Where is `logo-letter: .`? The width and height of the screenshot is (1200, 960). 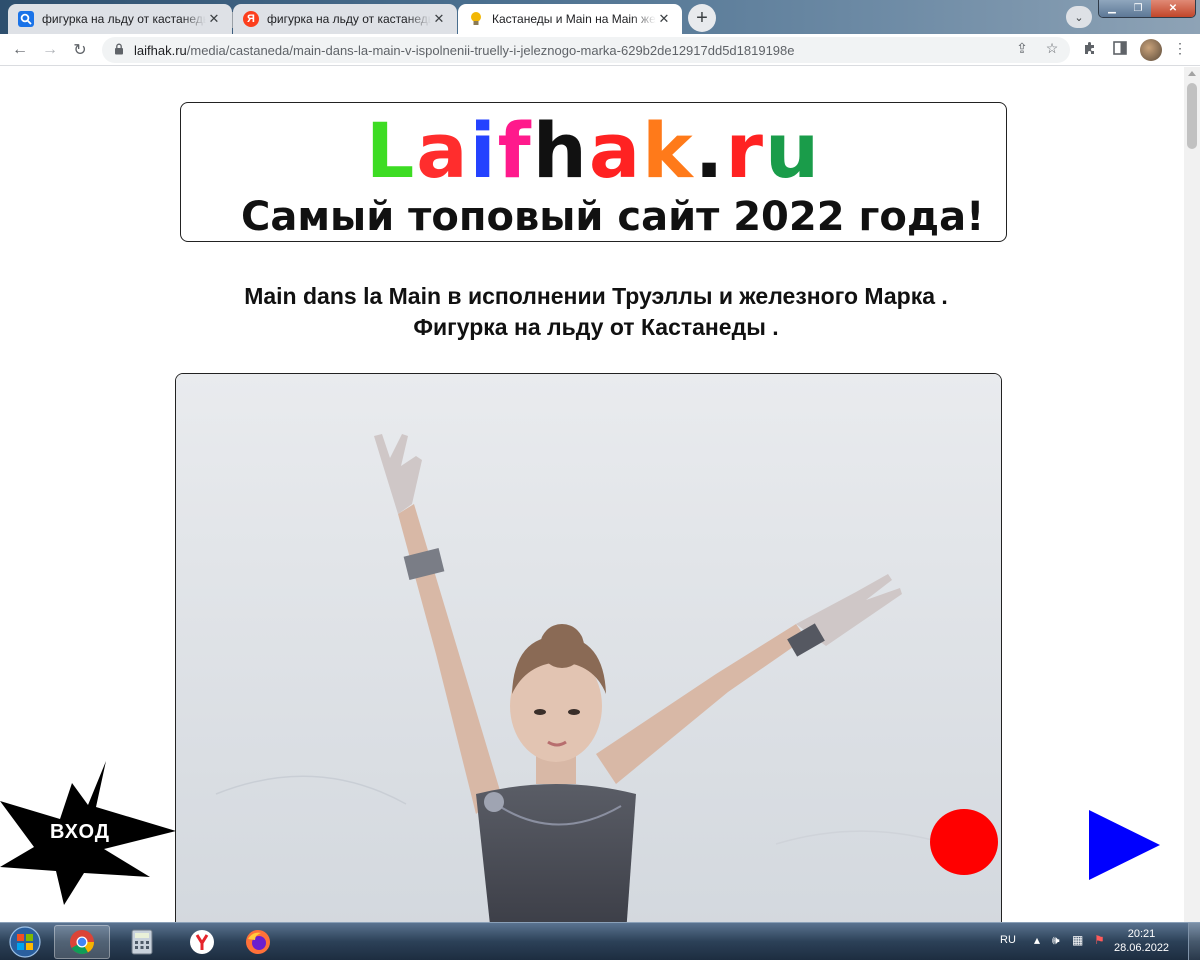
logo-letter: . is located at coordinates (710, 150).